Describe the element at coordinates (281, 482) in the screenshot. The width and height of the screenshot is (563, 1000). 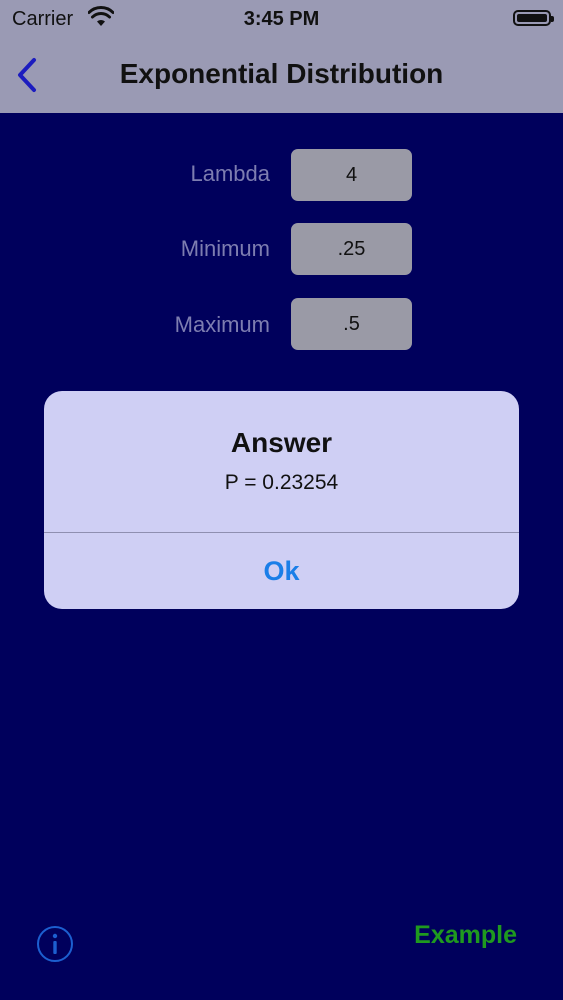
I see `alert-message: P = 0.23254` at that location.